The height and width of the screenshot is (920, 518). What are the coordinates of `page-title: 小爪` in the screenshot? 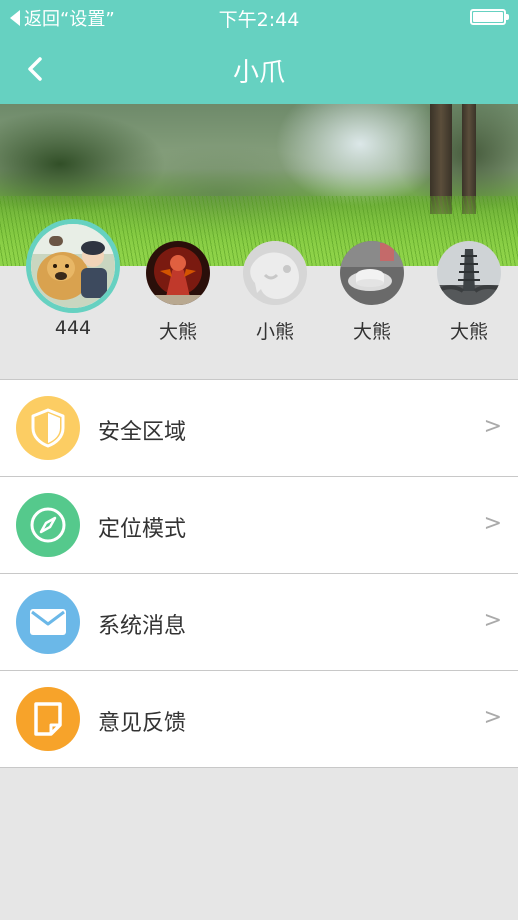 It's located at (258, 73).